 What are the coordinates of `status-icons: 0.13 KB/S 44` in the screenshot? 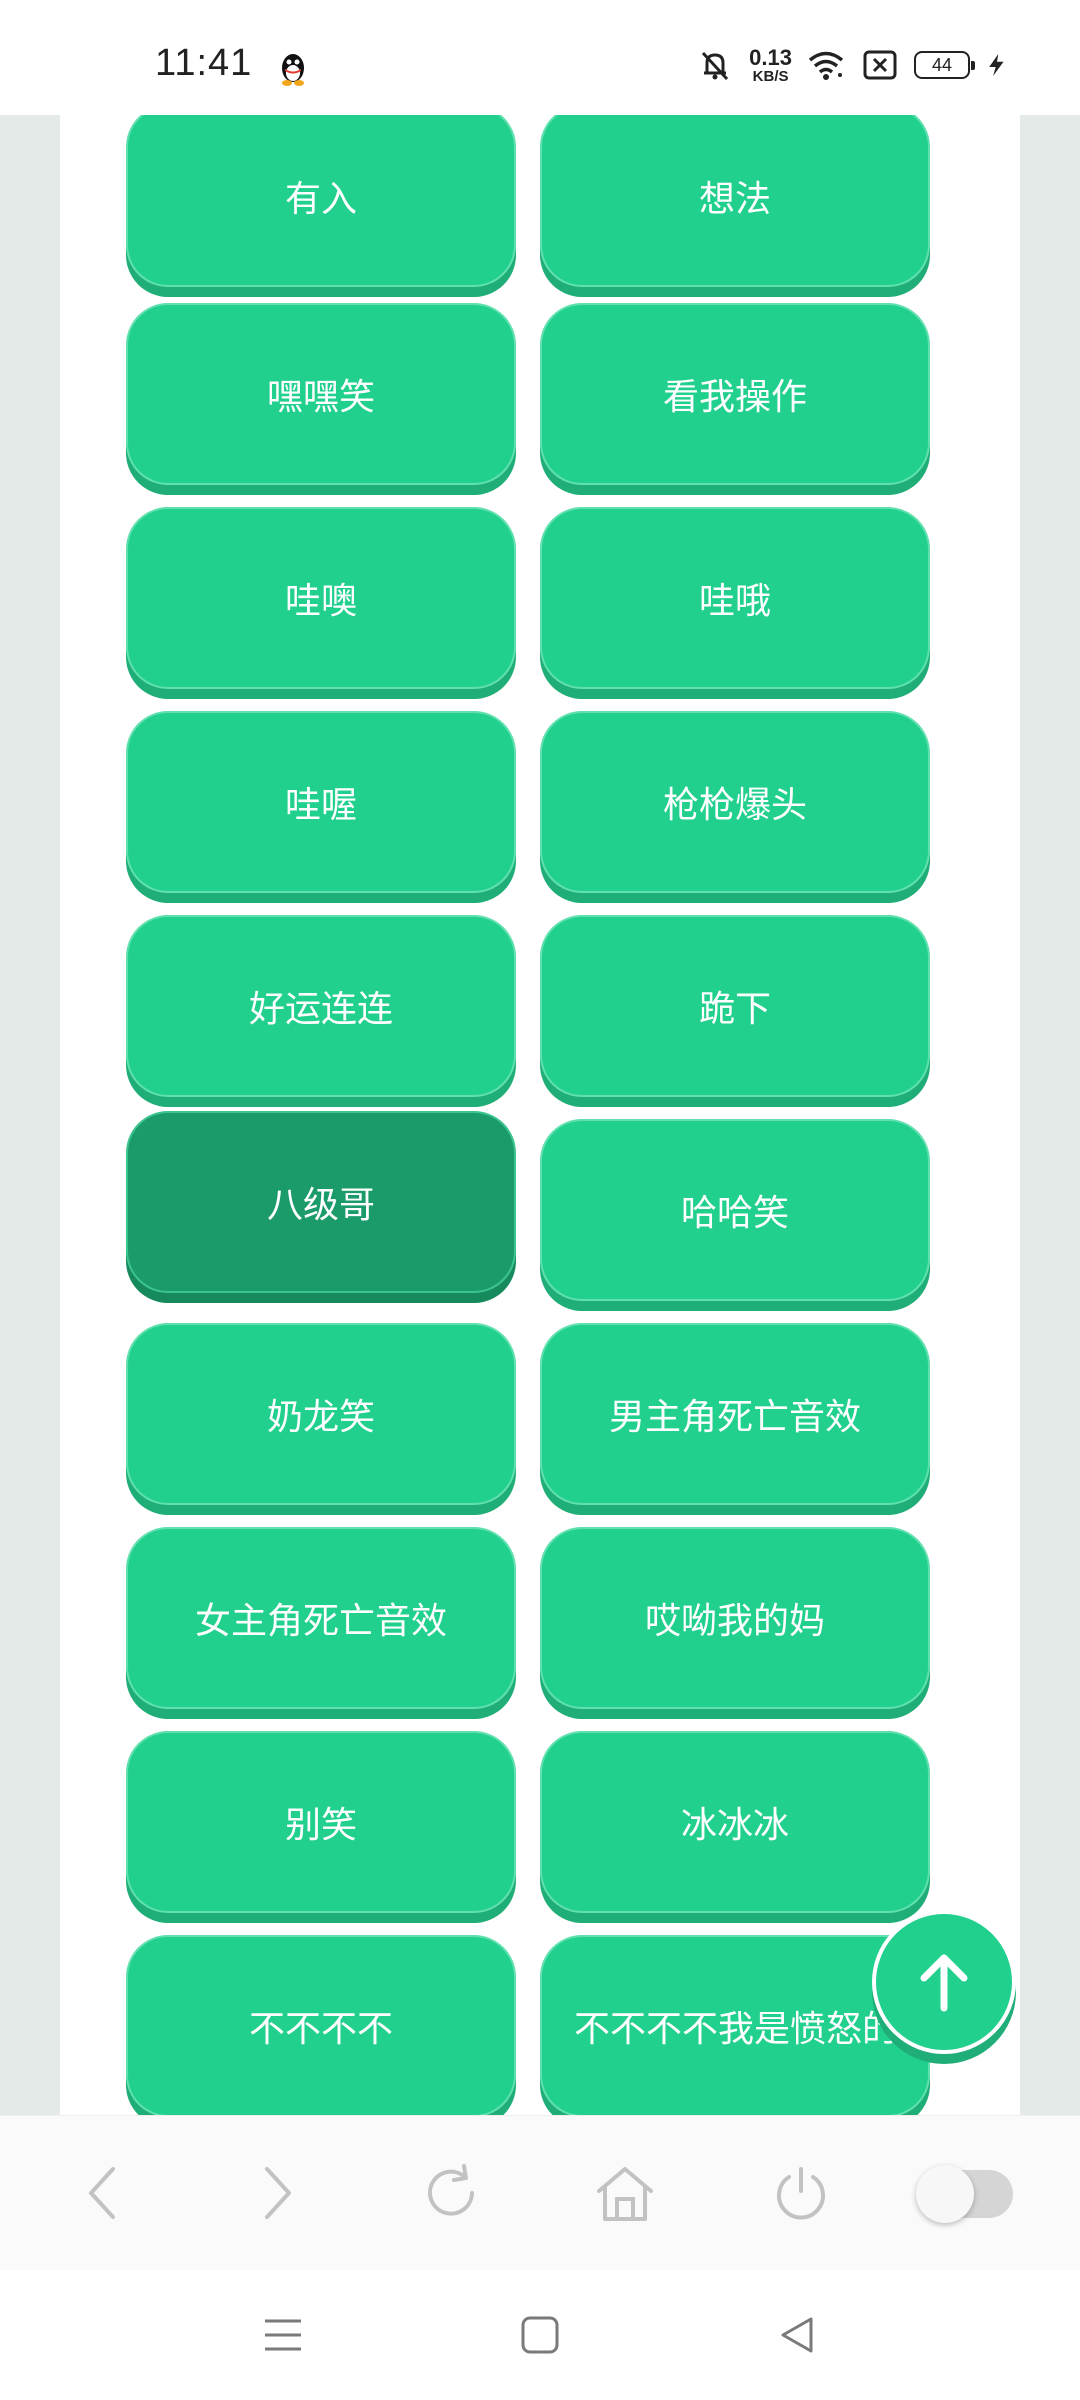 It's located at (852, 65).